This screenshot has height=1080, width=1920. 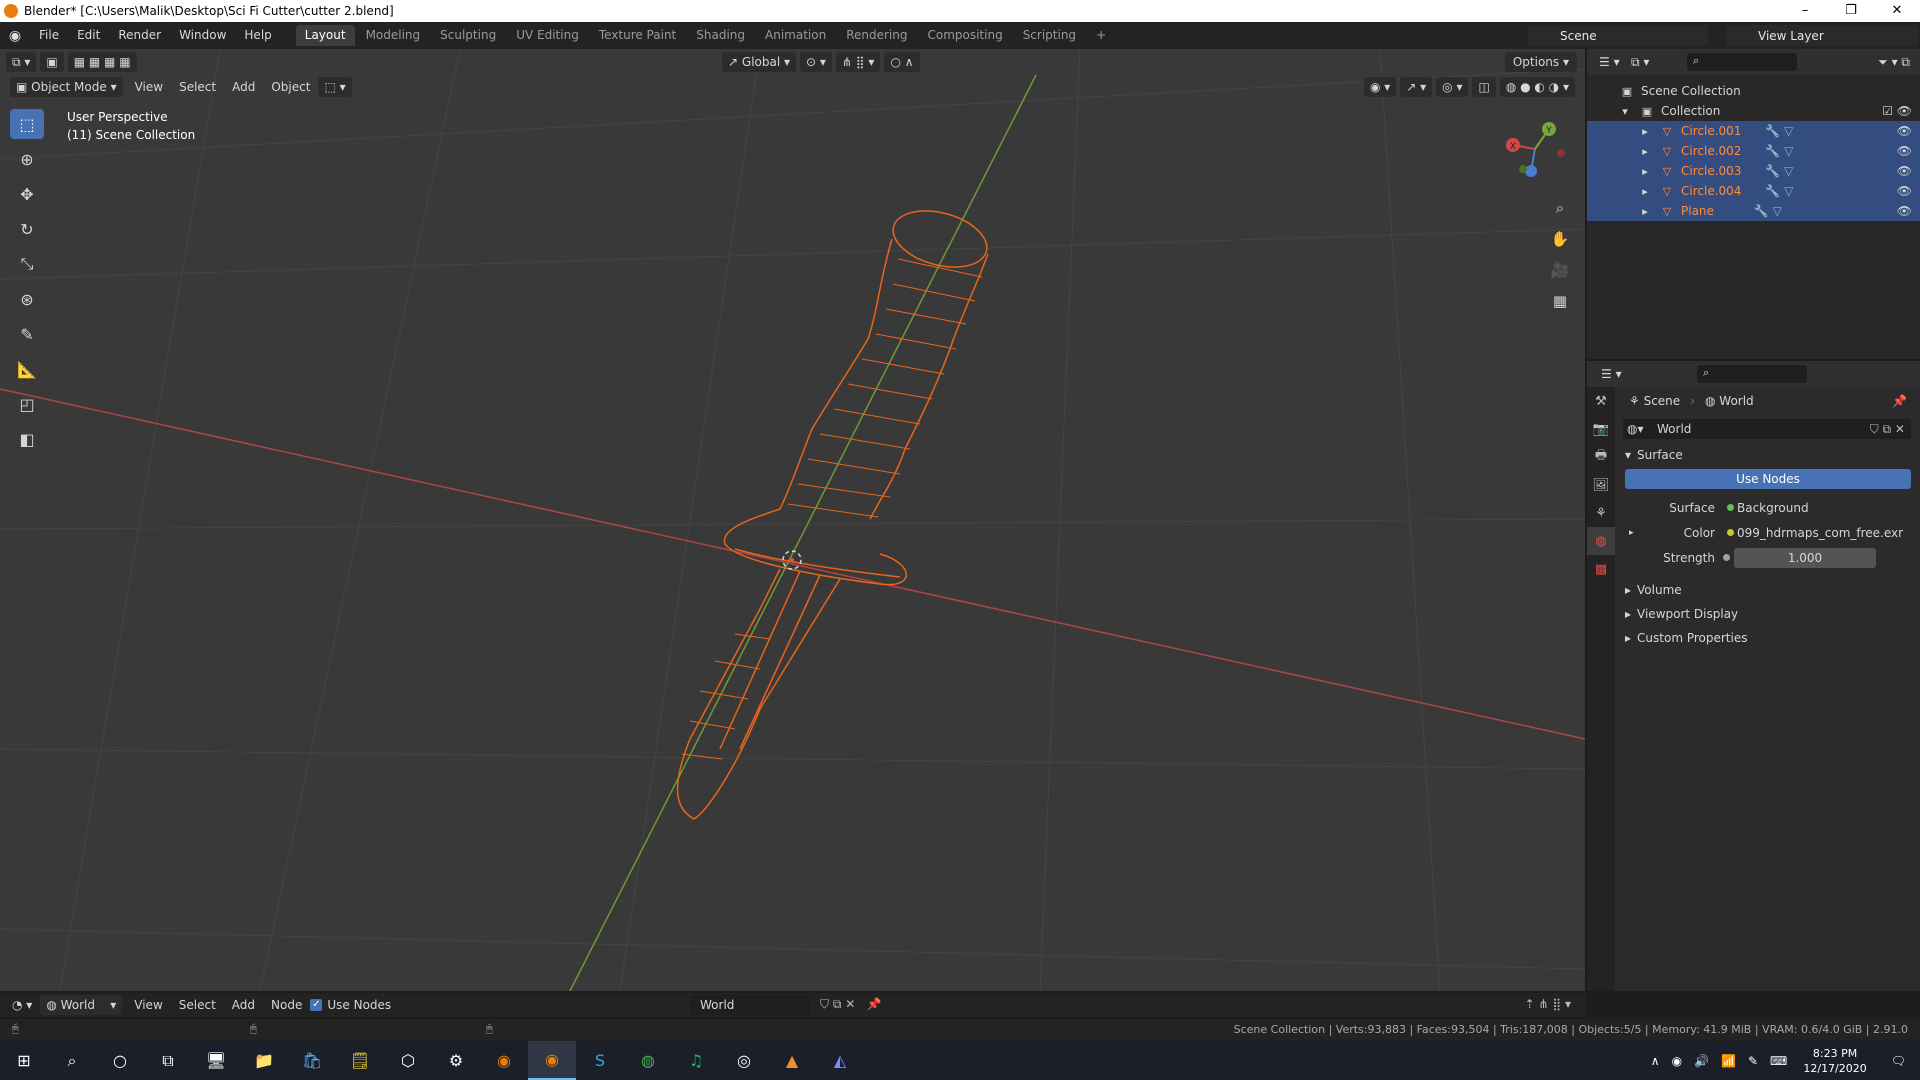 I want to click on fake-user-new-unlink-icons: ⛉ ⧉ ✕, so click(x=1887, y=429).